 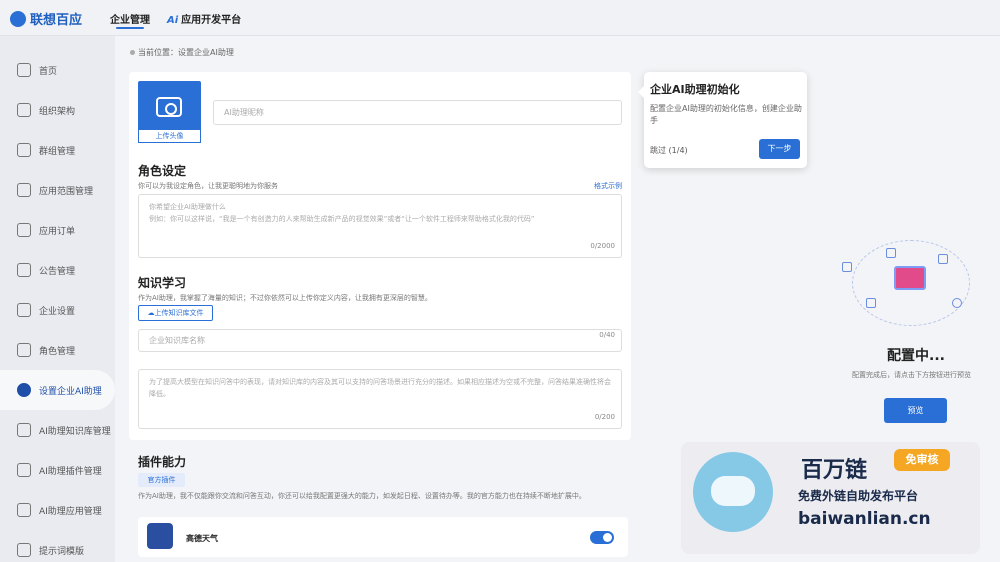 What do you see at coordinates (173, 20) in the screenshot?
I see `ai-badge-icon: Ai` at bounding box center [173, 20].